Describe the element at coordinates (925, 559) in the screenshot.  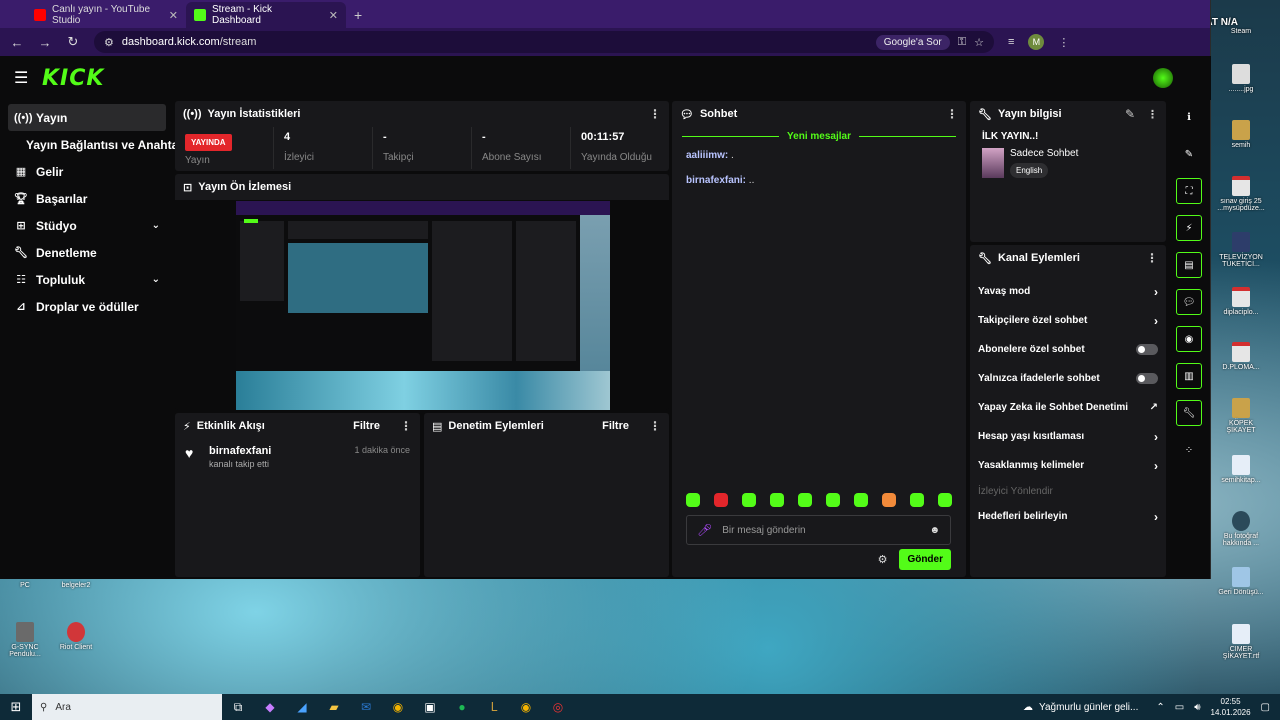
I see `send-button: Gönder` at that location.